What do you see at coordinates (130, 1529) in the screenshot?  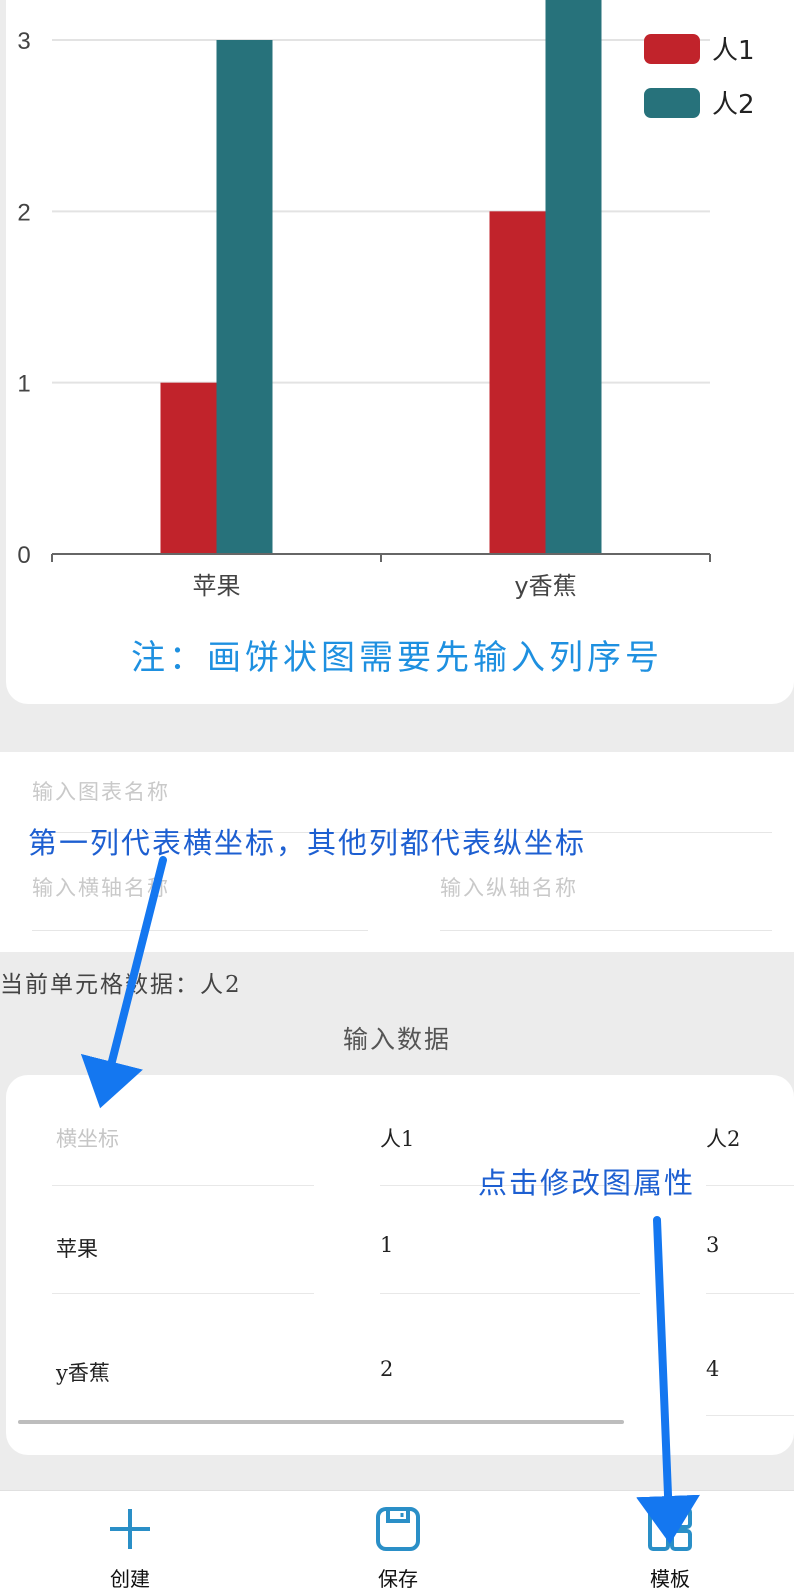 I see `plus-icon` at bounding box center [130, 1529].